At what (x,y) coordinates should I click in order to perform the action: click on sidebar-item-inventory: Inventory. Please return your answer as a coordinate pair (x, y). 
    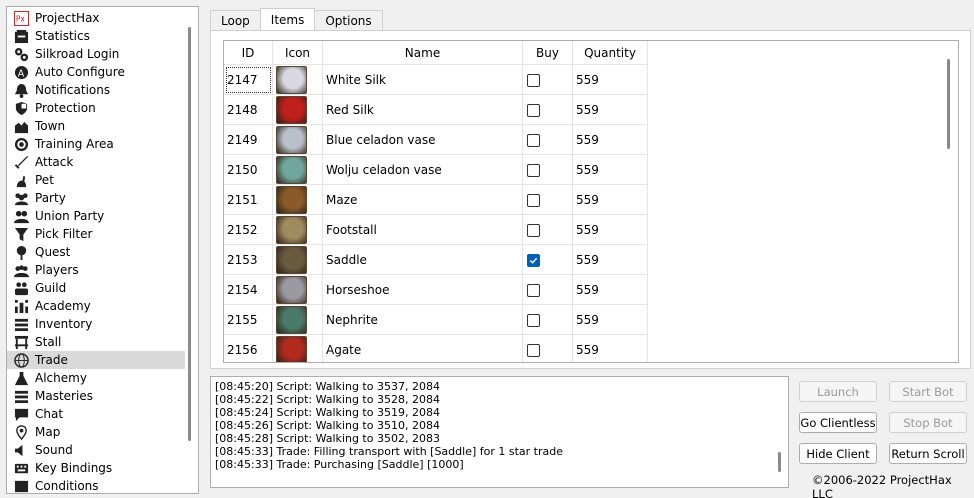
    Looking at the image, I should click on (96, 324).